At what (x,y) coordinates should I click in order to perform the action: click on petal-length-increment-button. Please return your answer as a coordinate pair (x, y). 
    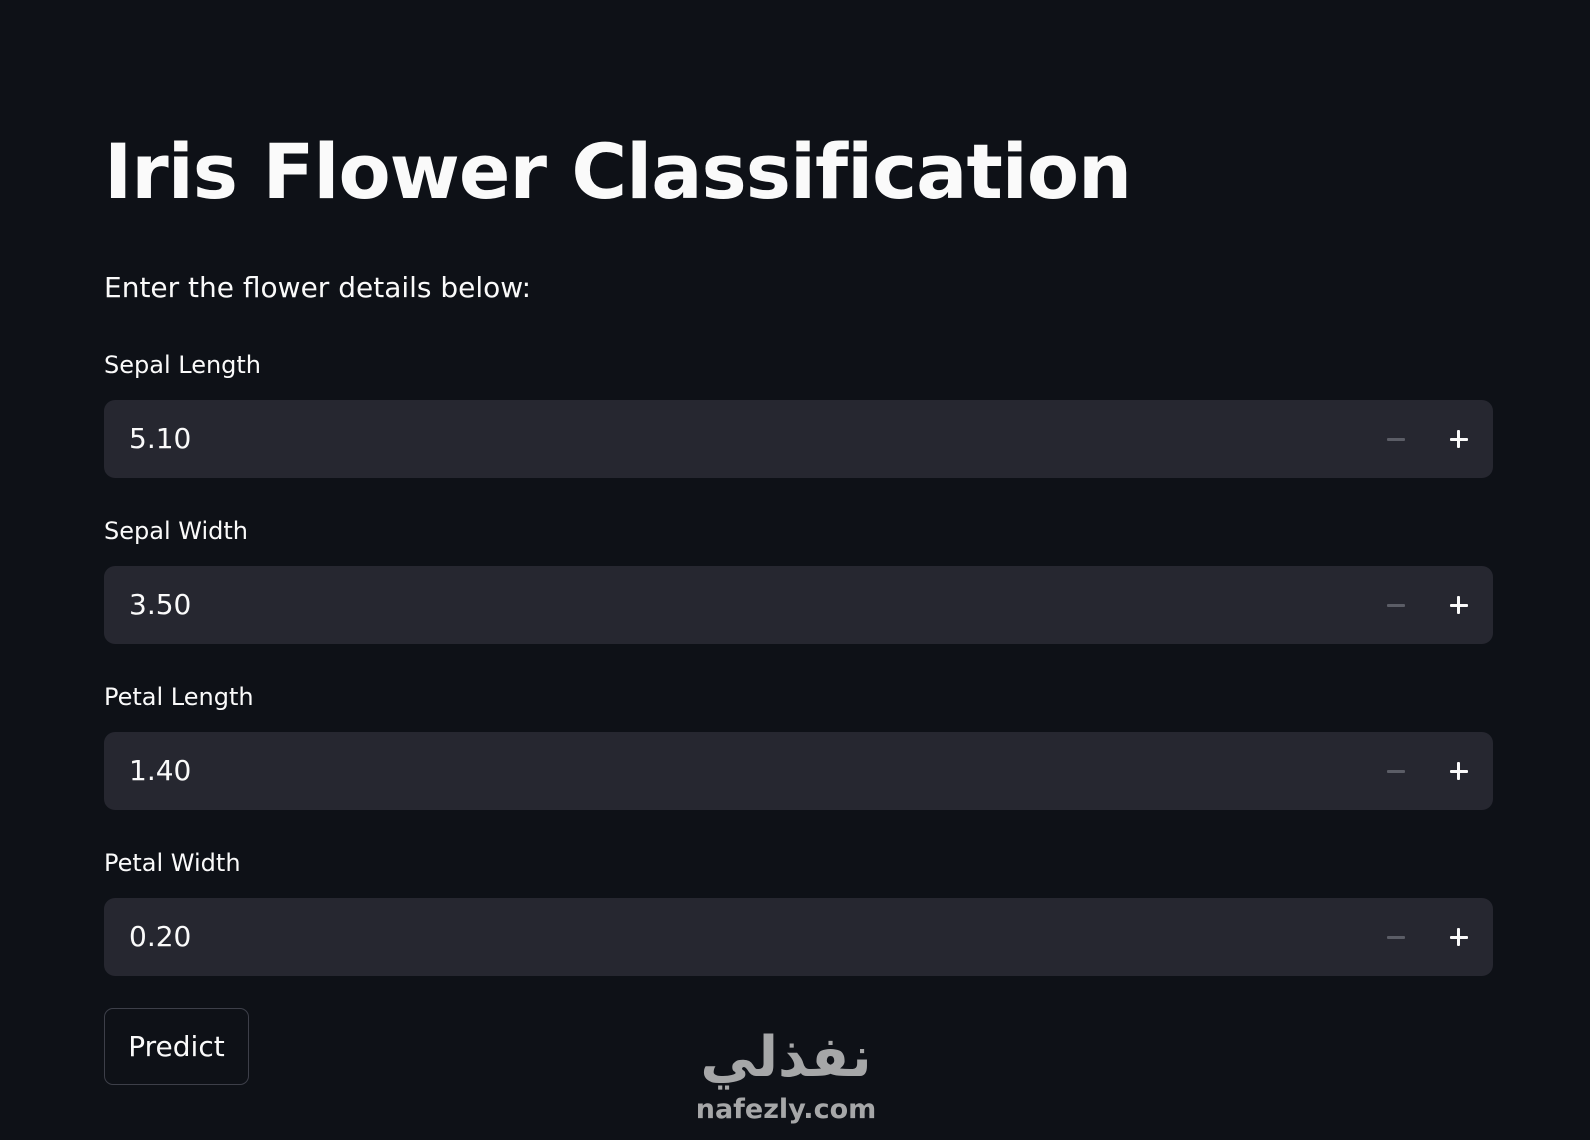
    Looking at the image, I should click on (1458, 771).